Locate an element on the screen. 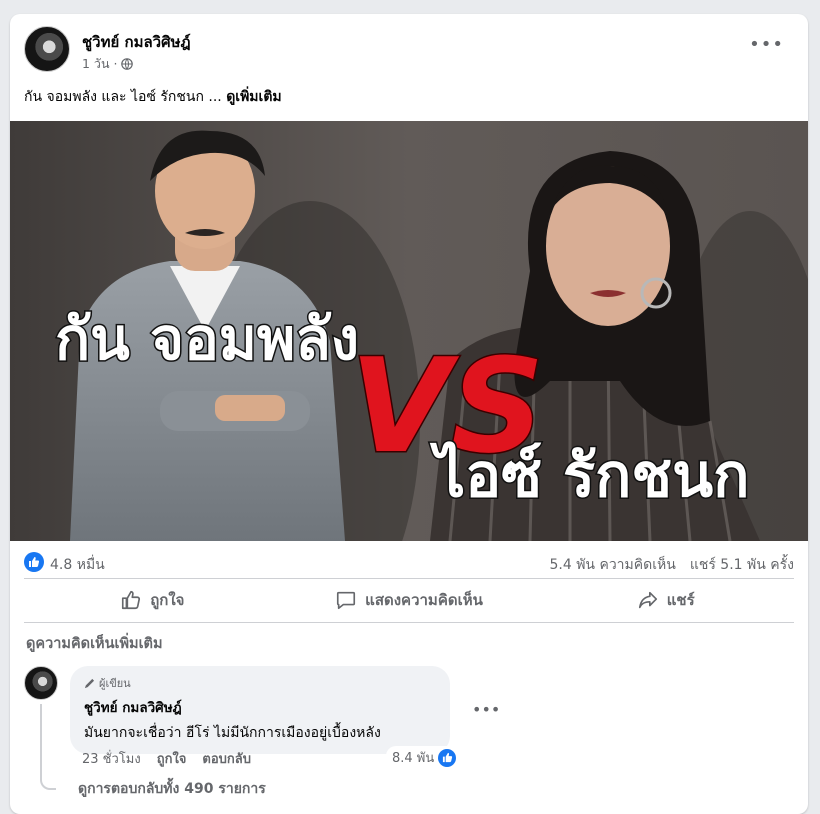  post-time: 1 วัน · is located at coordinates (99, 64).